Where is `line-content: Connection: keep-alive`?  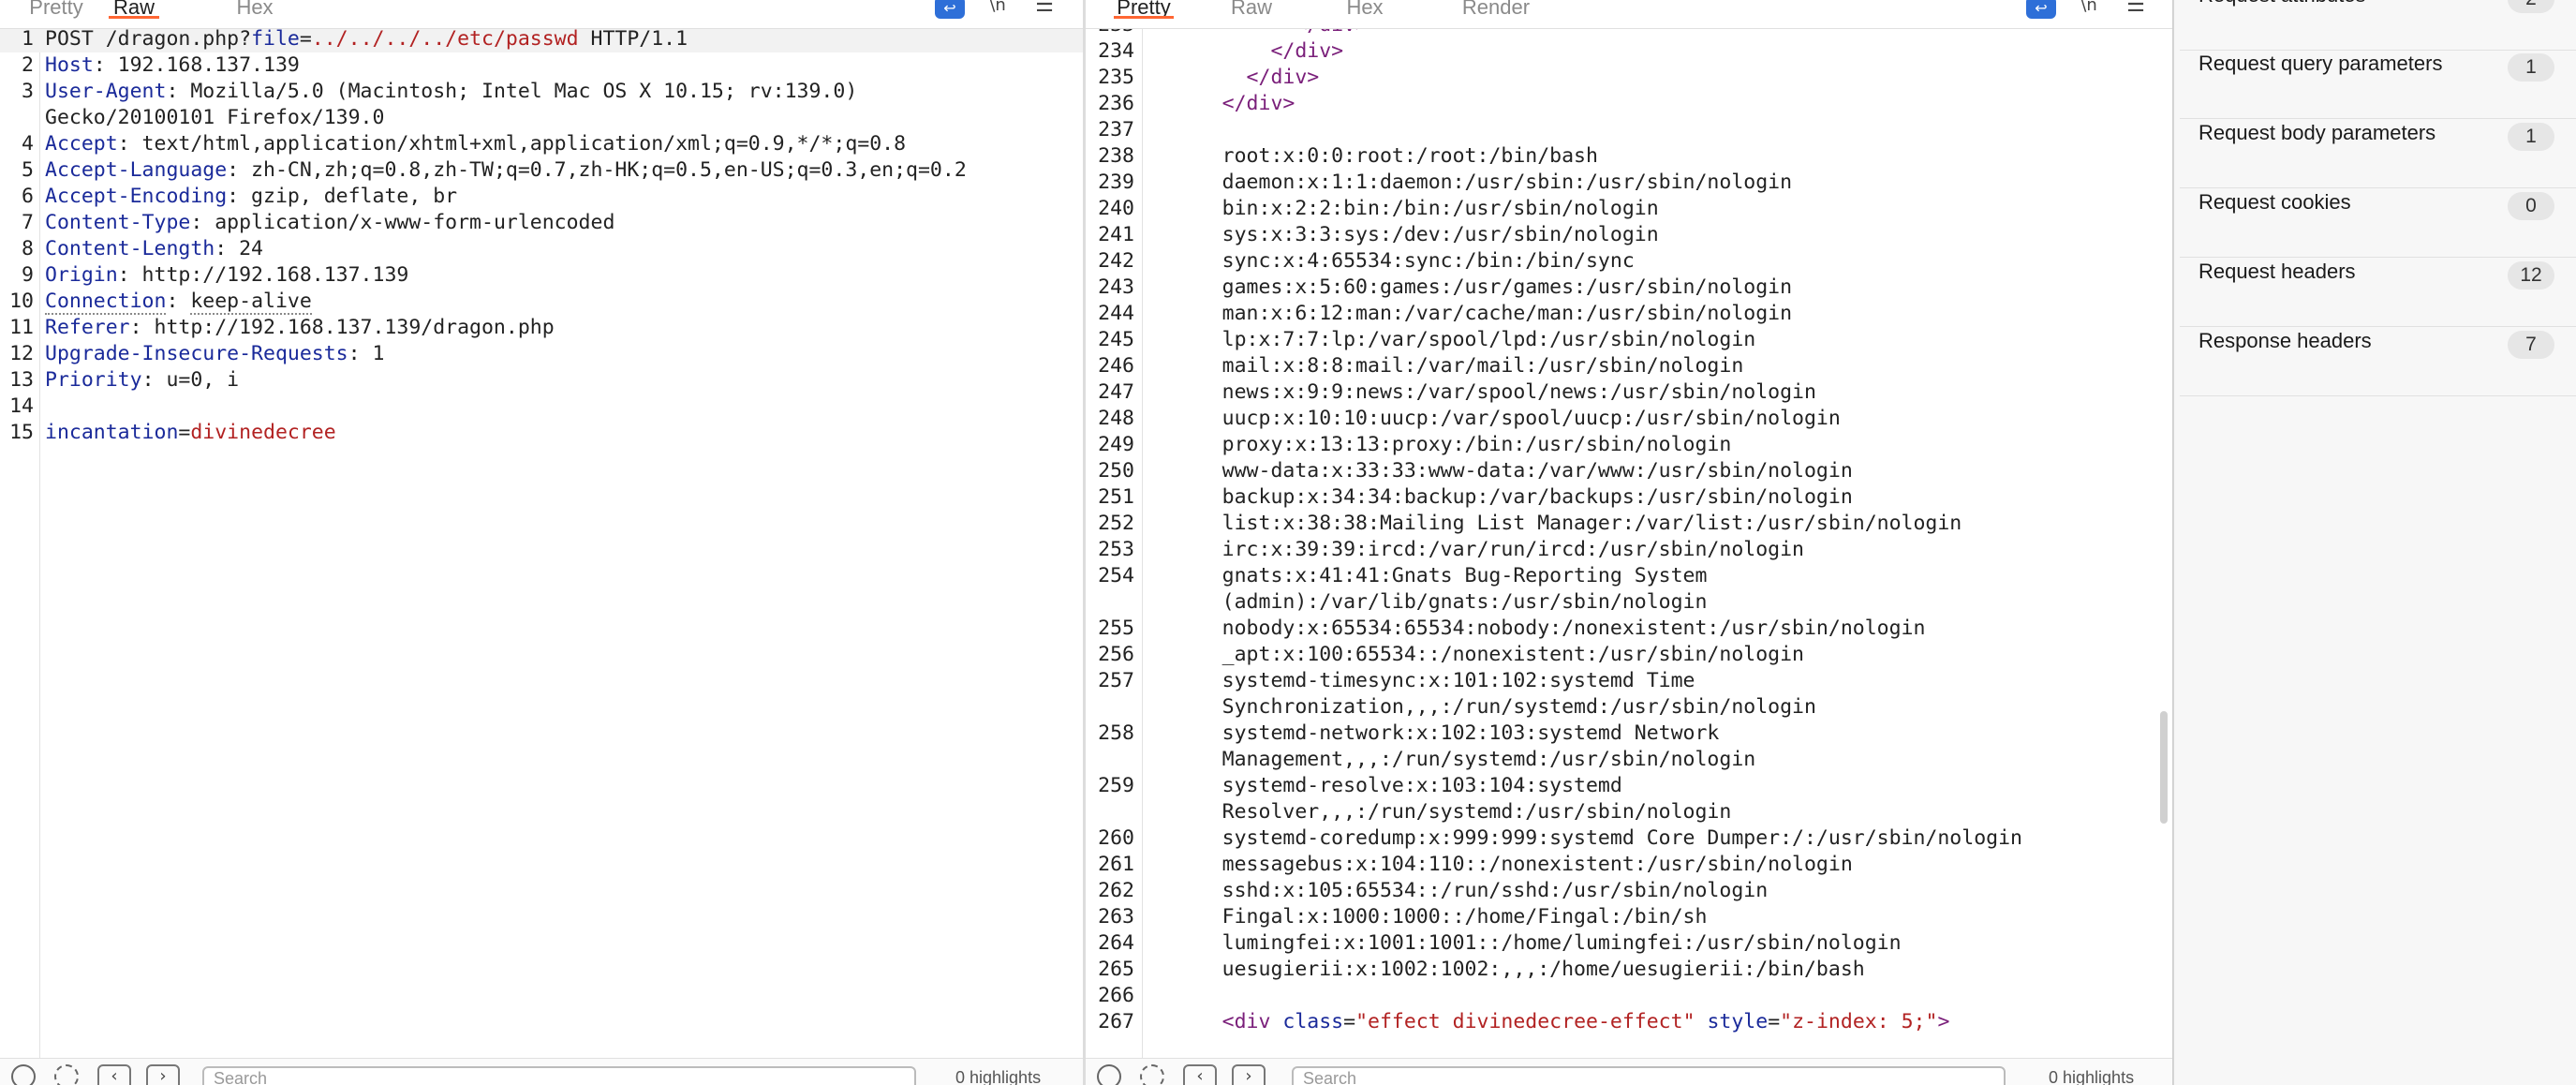 line-content: Connection: keep-alive is located at coordinates (178, 302).